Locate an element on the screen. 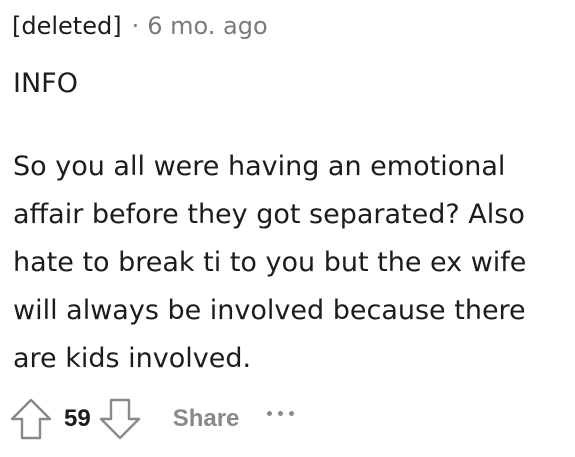  ellipsis-icon is located at coordinates (283, 413).